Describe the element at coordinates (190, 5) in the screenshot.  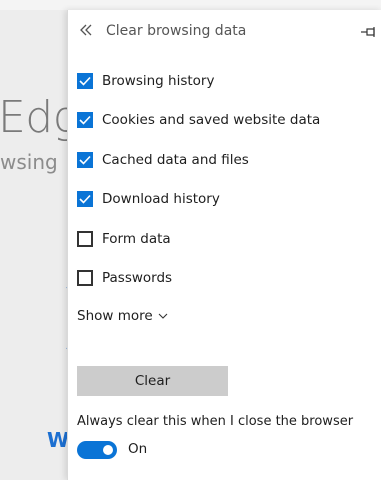
I see `top-strip` at that location.